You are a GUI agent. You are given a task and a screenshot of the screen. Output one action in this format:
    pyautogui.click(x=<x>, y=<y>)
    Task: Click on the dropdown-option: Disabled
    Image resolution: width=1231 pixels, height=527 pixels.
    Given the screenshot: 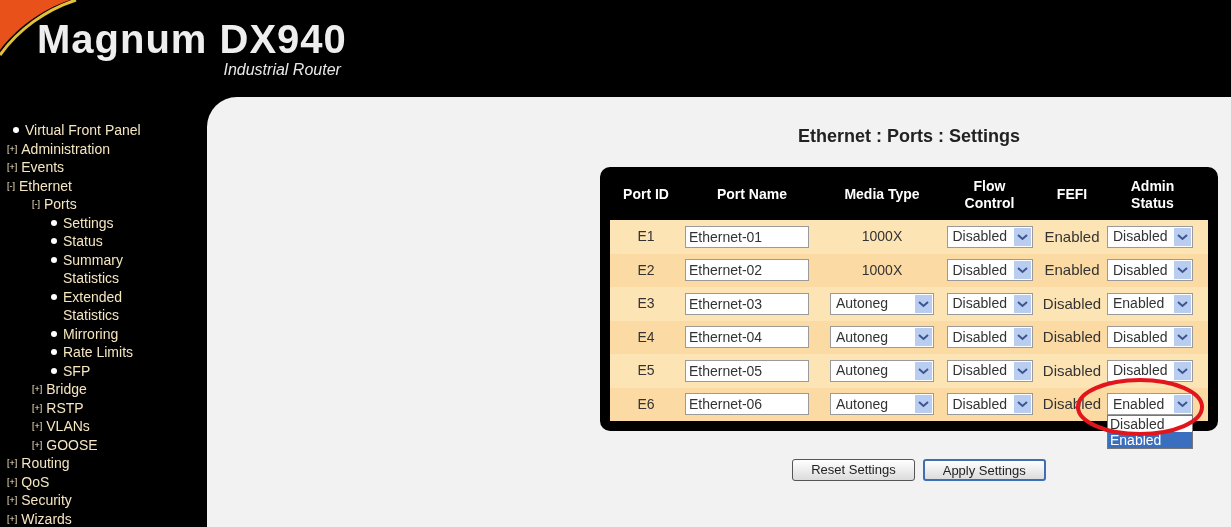 What is the action you would take?
    pyautogui.click(x=1150, y=424)
    